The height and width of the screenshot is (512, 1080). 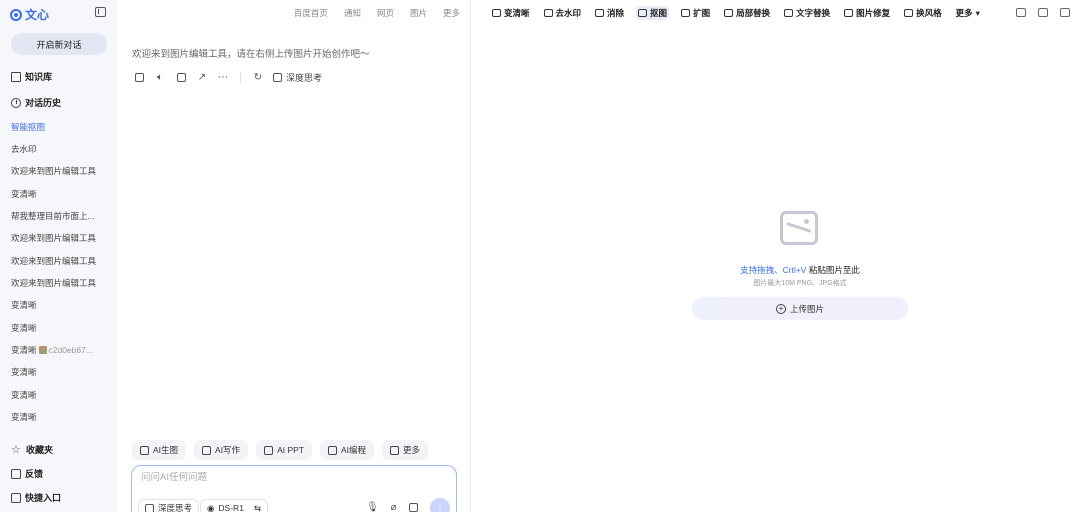 What do you see at coordinates (169, 505) in the screenshot?
I see `deep-think-button: 深度思考` at bounding box center [169, 505].